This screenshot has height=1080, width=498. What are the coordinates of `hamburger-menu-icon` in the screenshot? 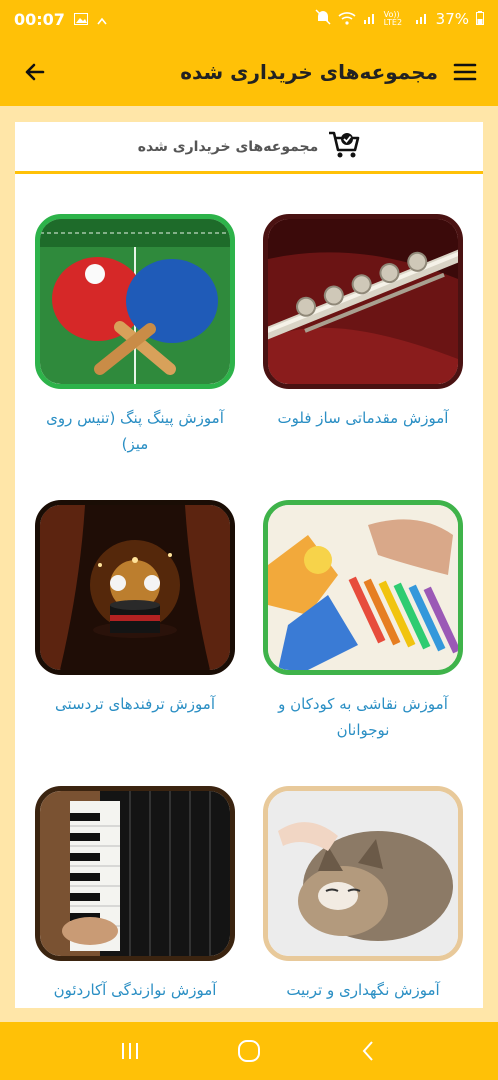 It's located at (465, 72).